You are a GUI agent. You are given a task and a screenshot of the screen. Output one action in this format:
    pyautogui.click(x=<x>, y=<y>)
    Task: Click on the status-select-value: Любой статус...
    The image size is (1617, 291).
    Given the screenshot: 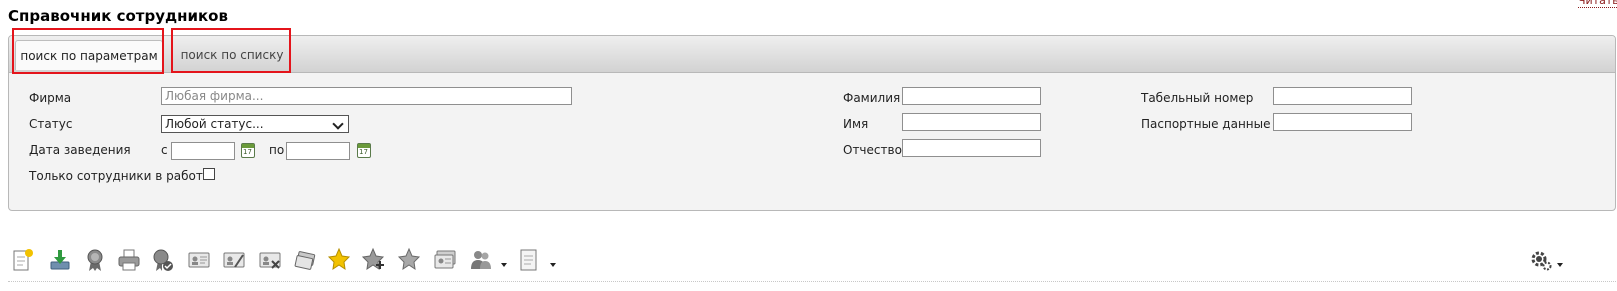 What is the action you would take?
    pyautogui.click(x=214, y=124)
    